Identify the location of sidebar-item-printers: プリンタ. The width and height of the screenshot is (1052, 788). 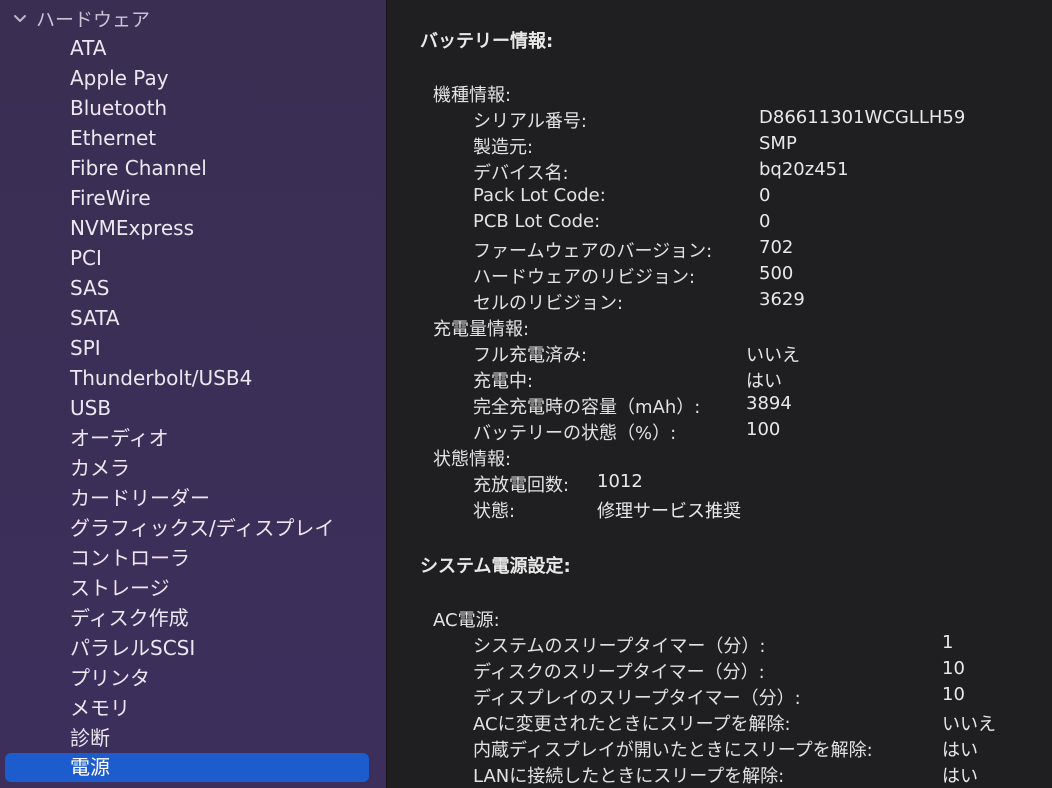
(193, 678).